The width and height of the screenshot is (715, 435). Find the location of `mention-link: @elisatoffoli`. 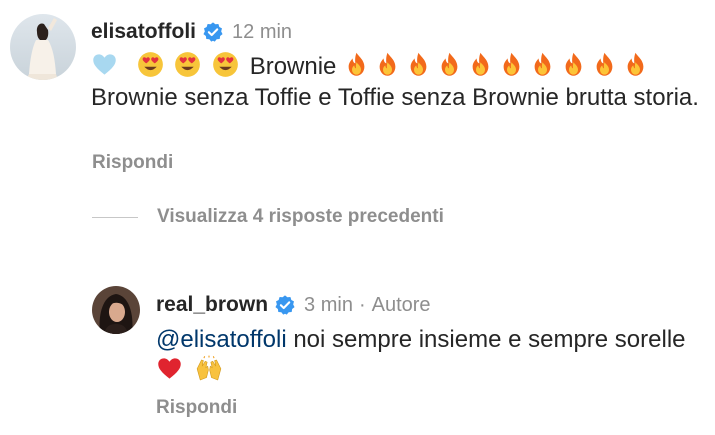

mention-link: @elisatoffoli is located at coordinates (221, 339).